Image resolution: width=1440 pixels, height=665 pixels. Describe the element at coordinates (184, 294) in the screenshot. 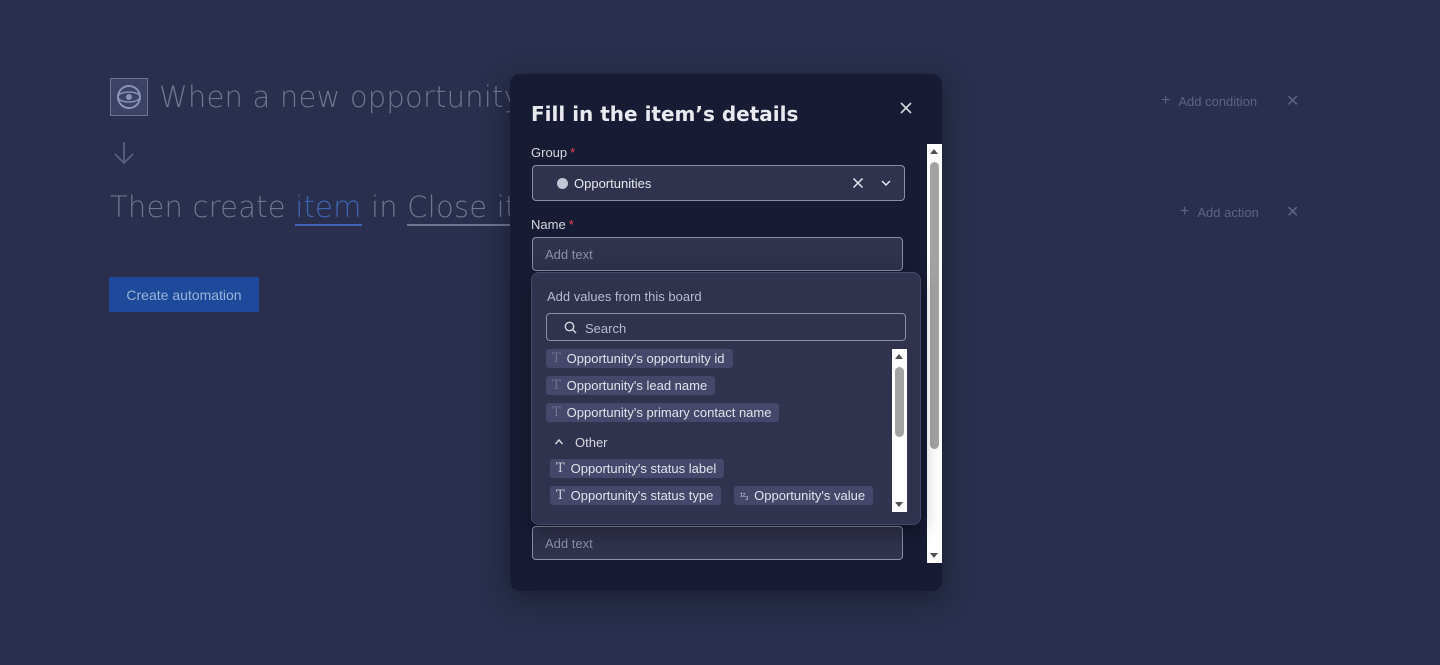

I see `create-automation-button: Create automation` at that location.